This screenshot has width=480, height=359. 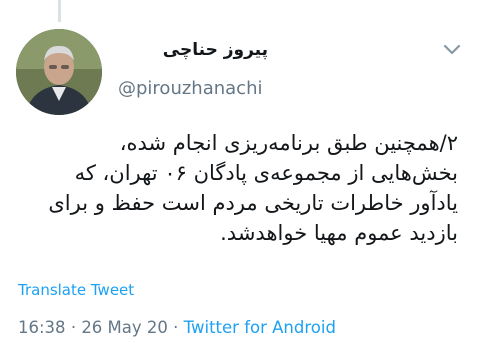 What do you see at coordinates (452, 50) in the screenshot?
I see `chevron-down-icon` at bounding box center [452, 50].